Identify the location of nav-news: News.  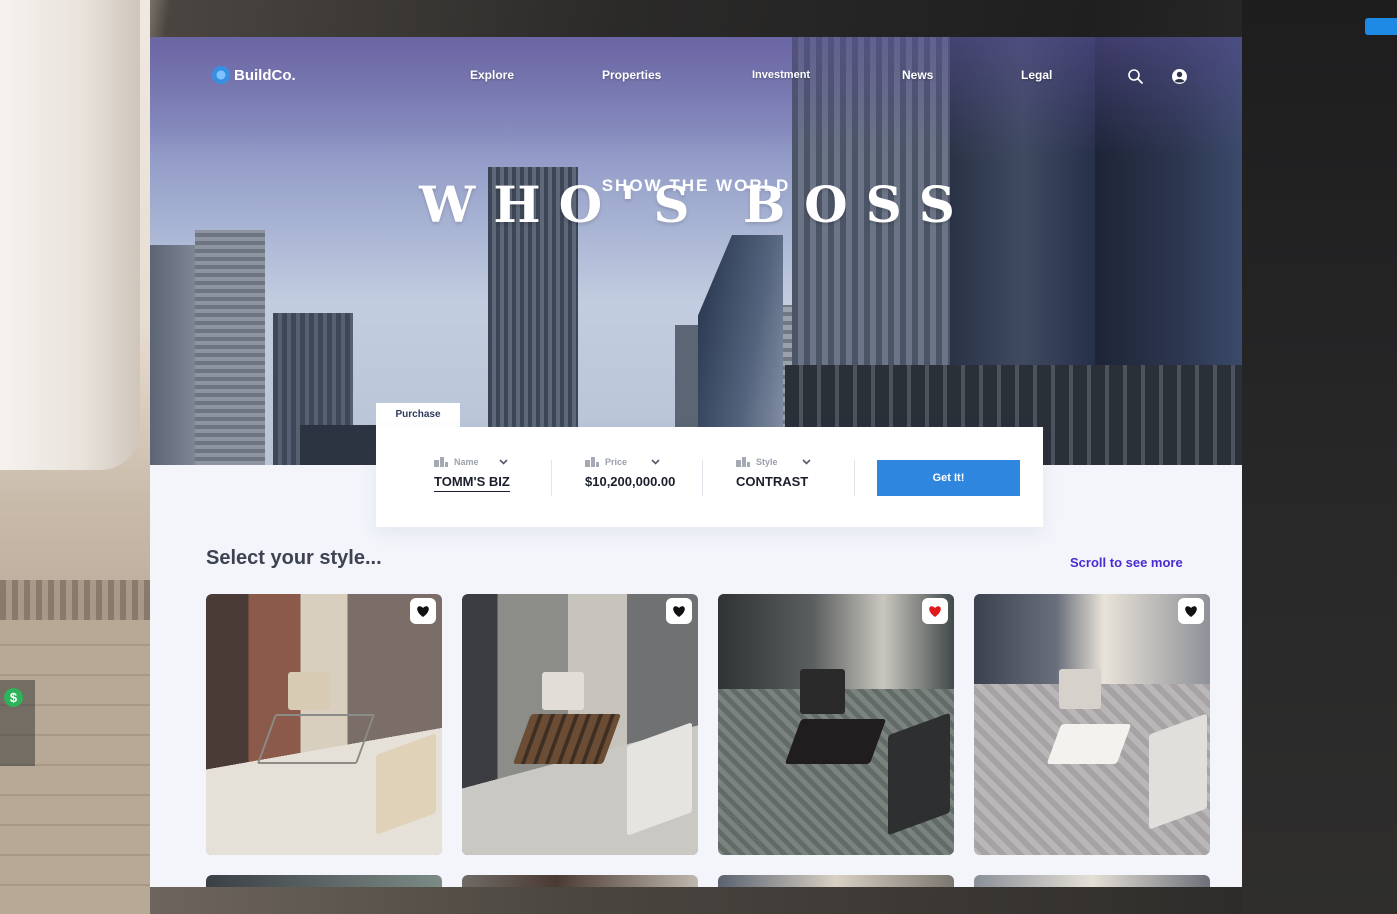
(917, 75).